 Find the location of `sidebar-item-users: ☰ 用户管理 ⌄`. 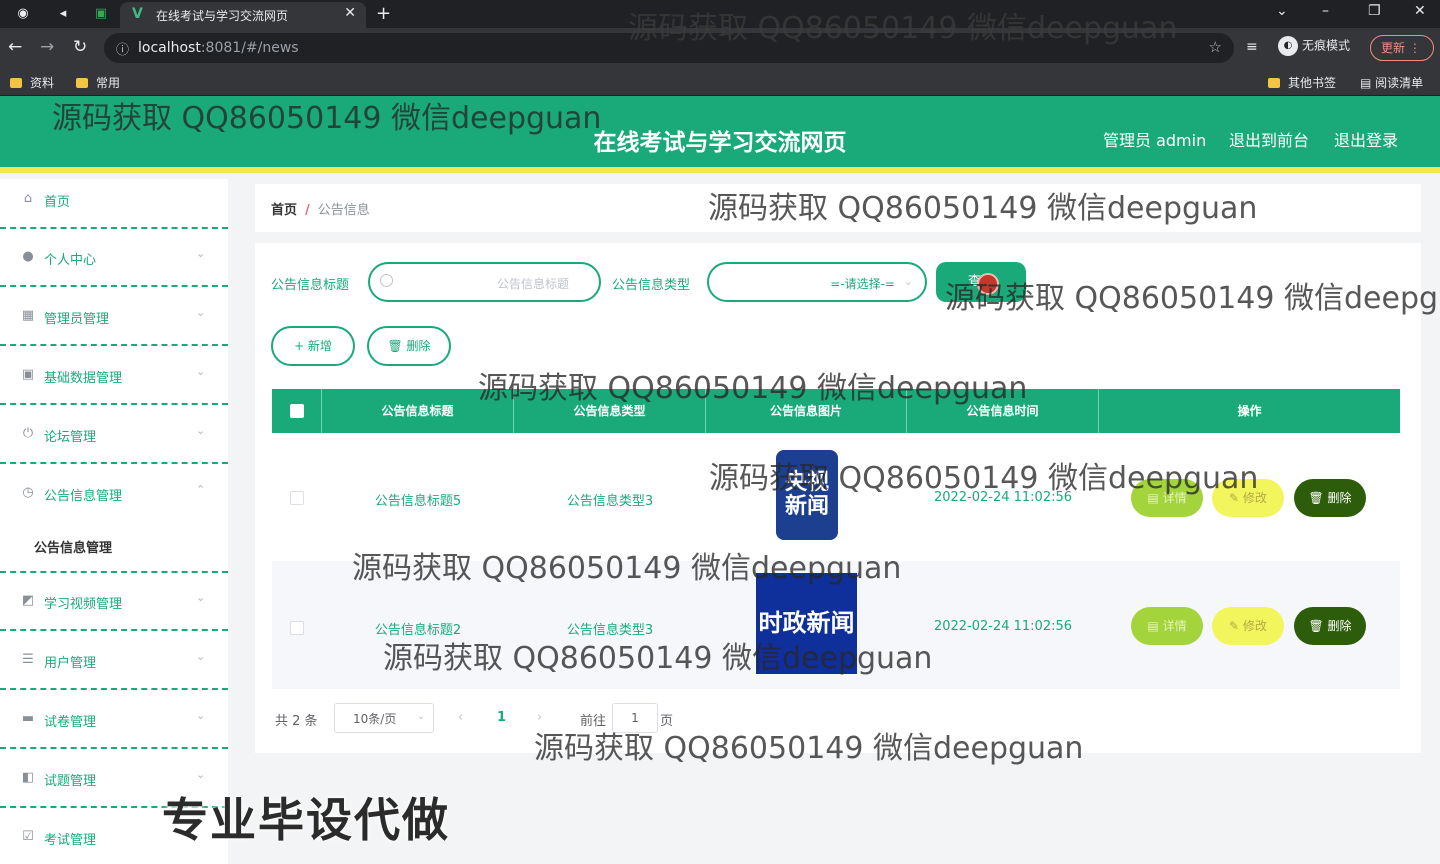

sidebar-item-users: ☰ 用户管理 ⌄ is located at coordinates (114, 661).